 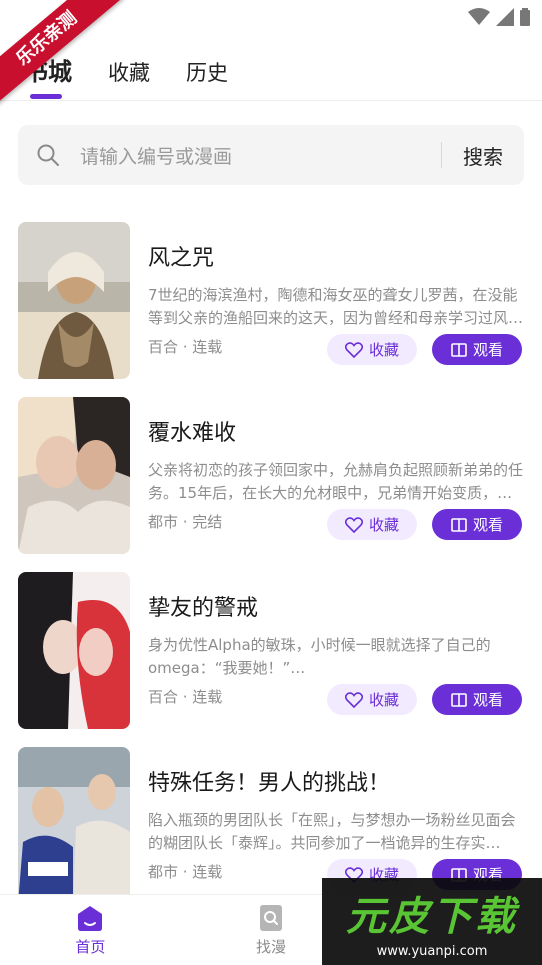 What do you see at coordinates (271, 100) in the screenshot?
I see `tabs-divider` at bounding box center [271, 100].